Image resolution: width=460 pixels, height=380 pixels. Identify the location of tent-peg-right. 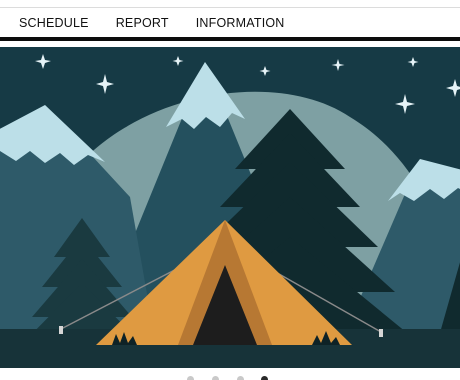
(381, 333).